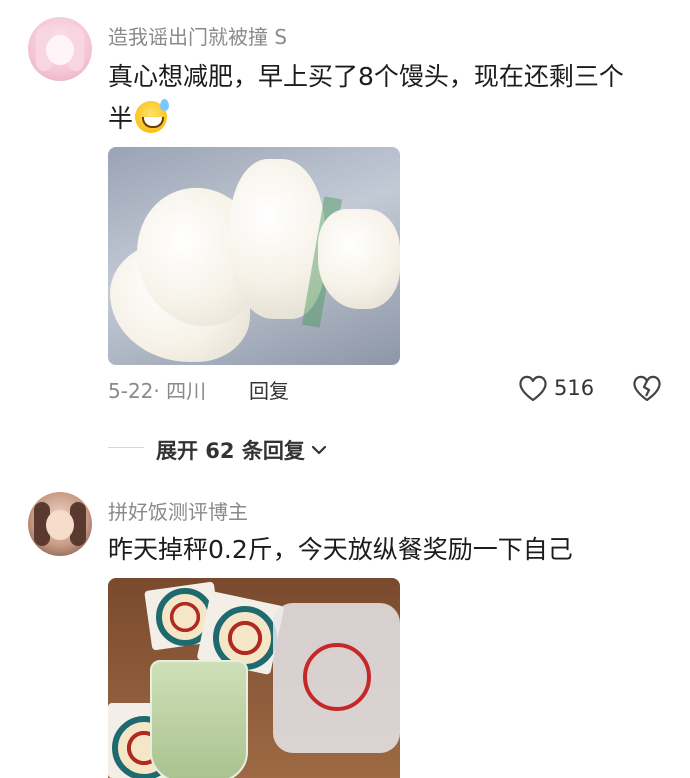  I want to click on comment-photo-buns, so click(254, 256).